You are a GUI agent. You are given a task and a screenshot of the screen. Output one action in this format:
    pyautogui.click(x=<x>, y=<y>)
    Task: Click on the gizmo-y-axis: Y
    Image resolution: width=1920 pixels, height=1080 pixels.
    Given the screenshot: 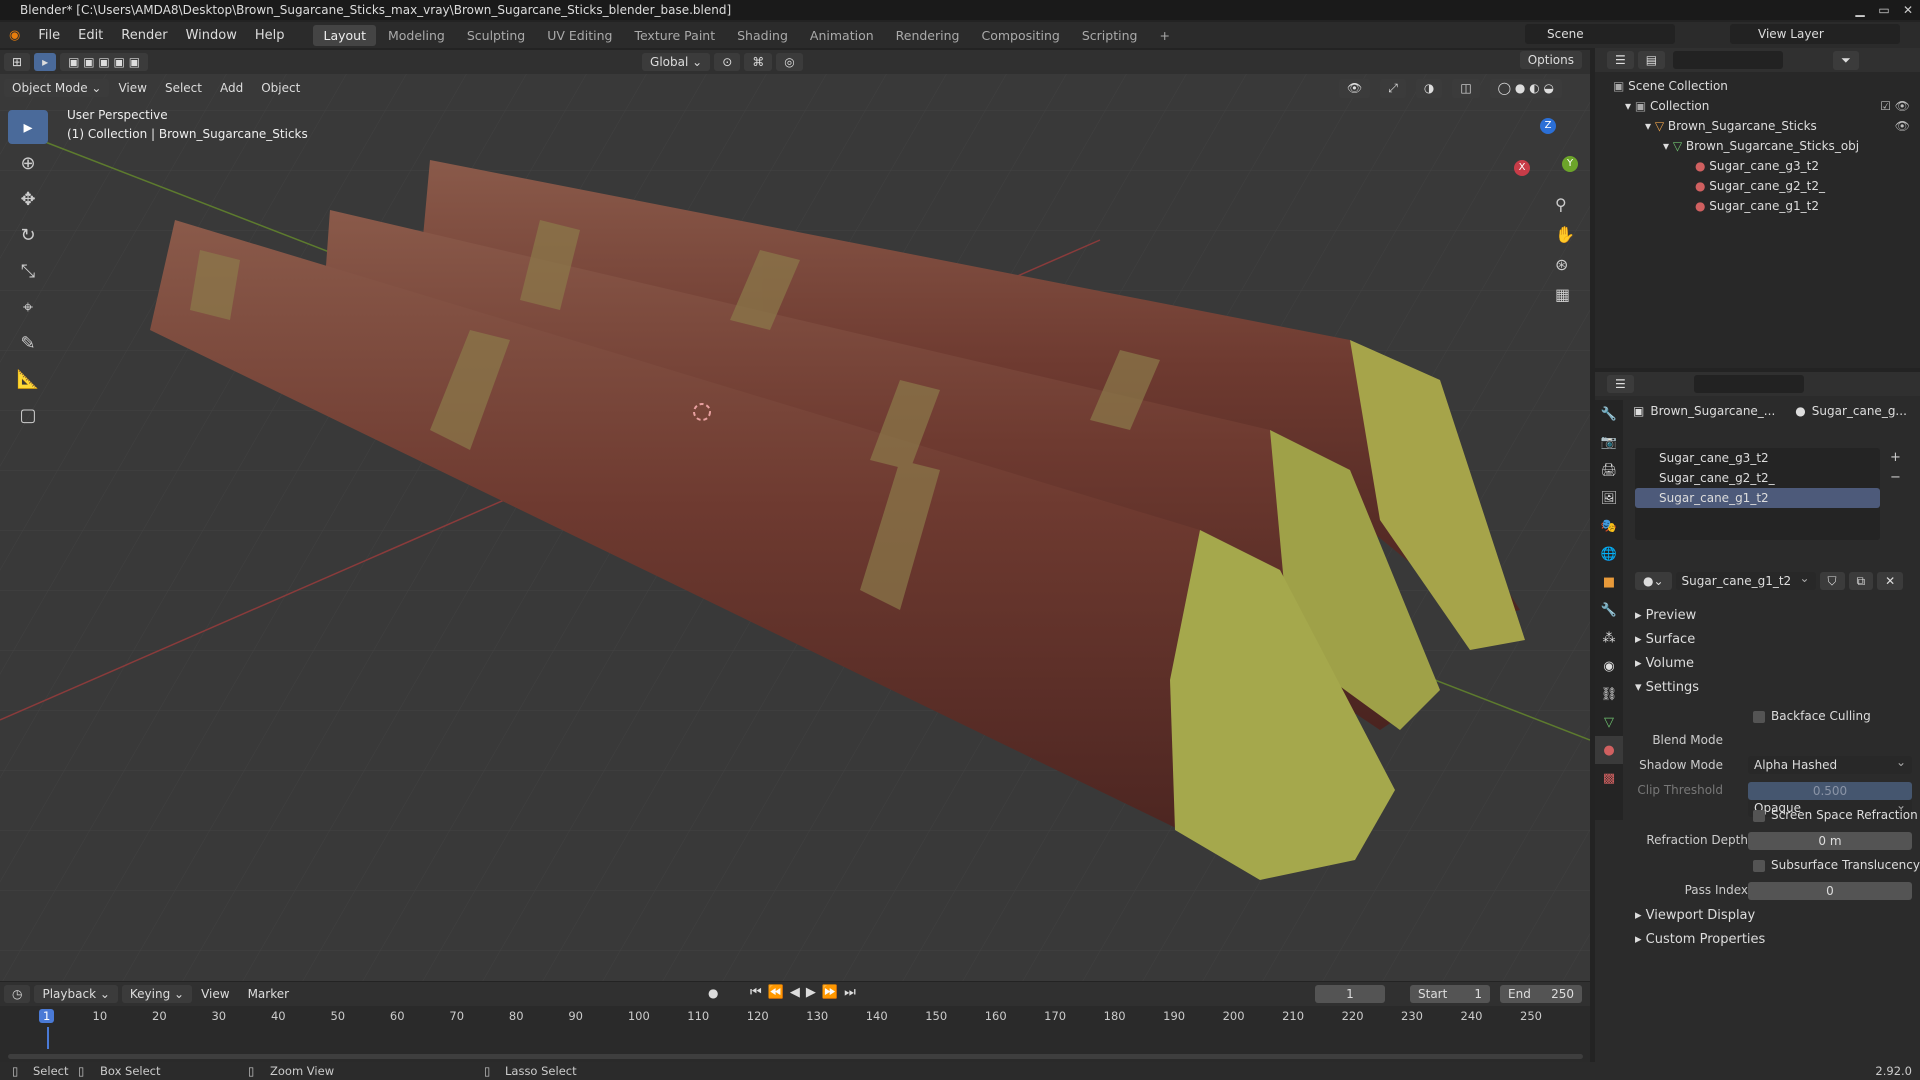 What is the action you would take?
    pyautogui.click(x=1570, y=164)
    